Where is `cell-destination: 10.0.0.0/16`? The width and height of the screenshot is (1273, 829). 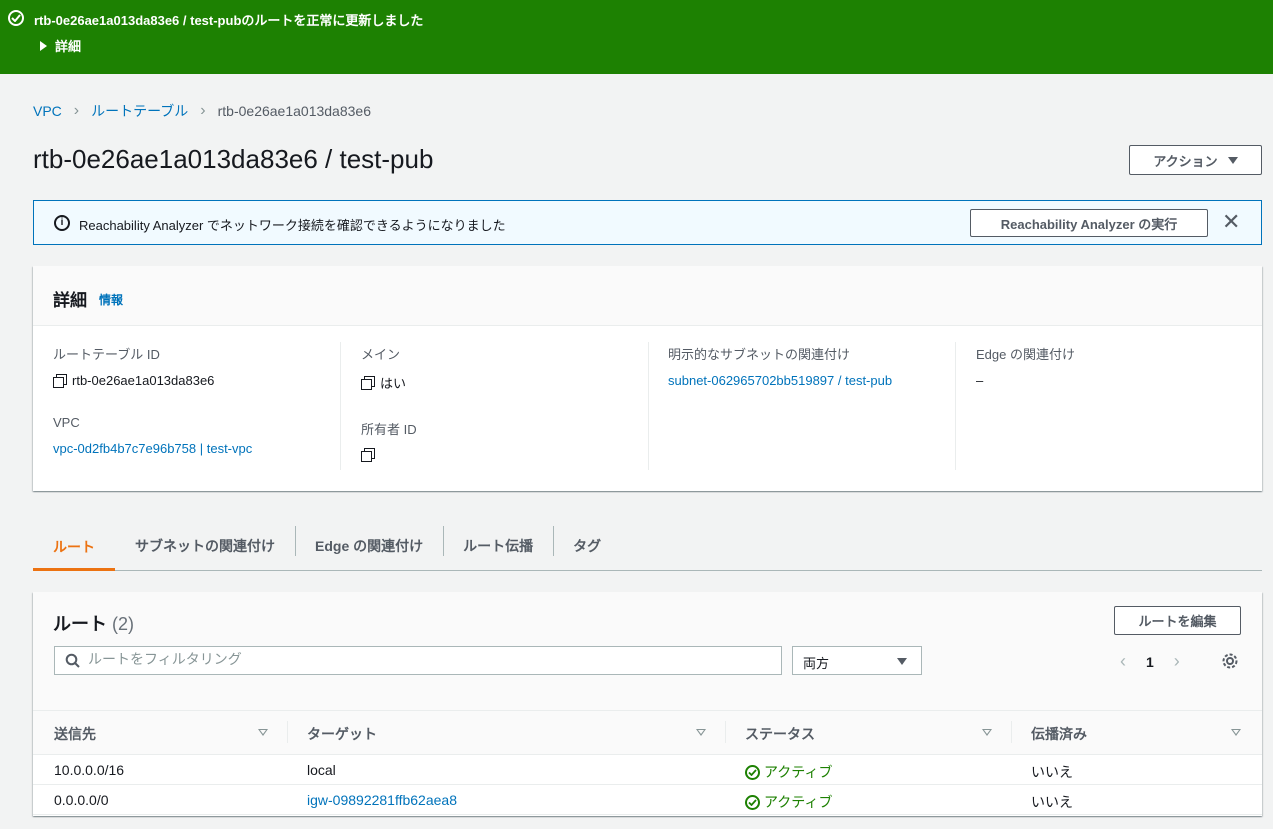 cell-destination: 10.0.0.0/16 is located at coordinates (89, 770).